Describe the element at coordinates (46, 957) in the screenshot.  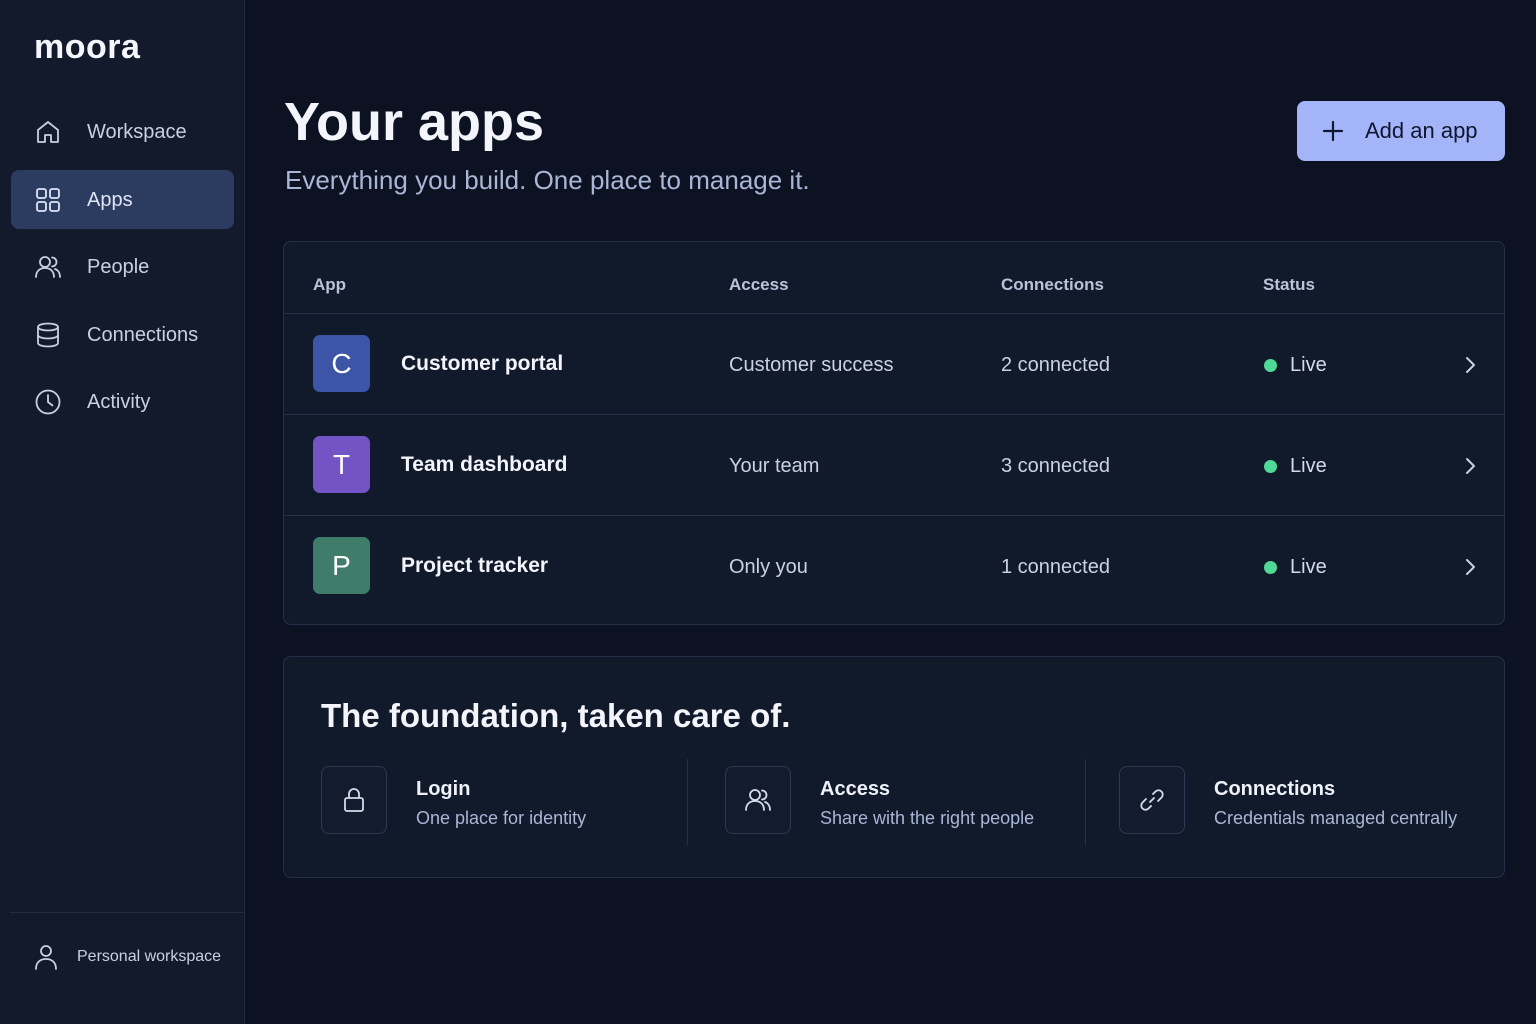
I see `user-icon` at that location.